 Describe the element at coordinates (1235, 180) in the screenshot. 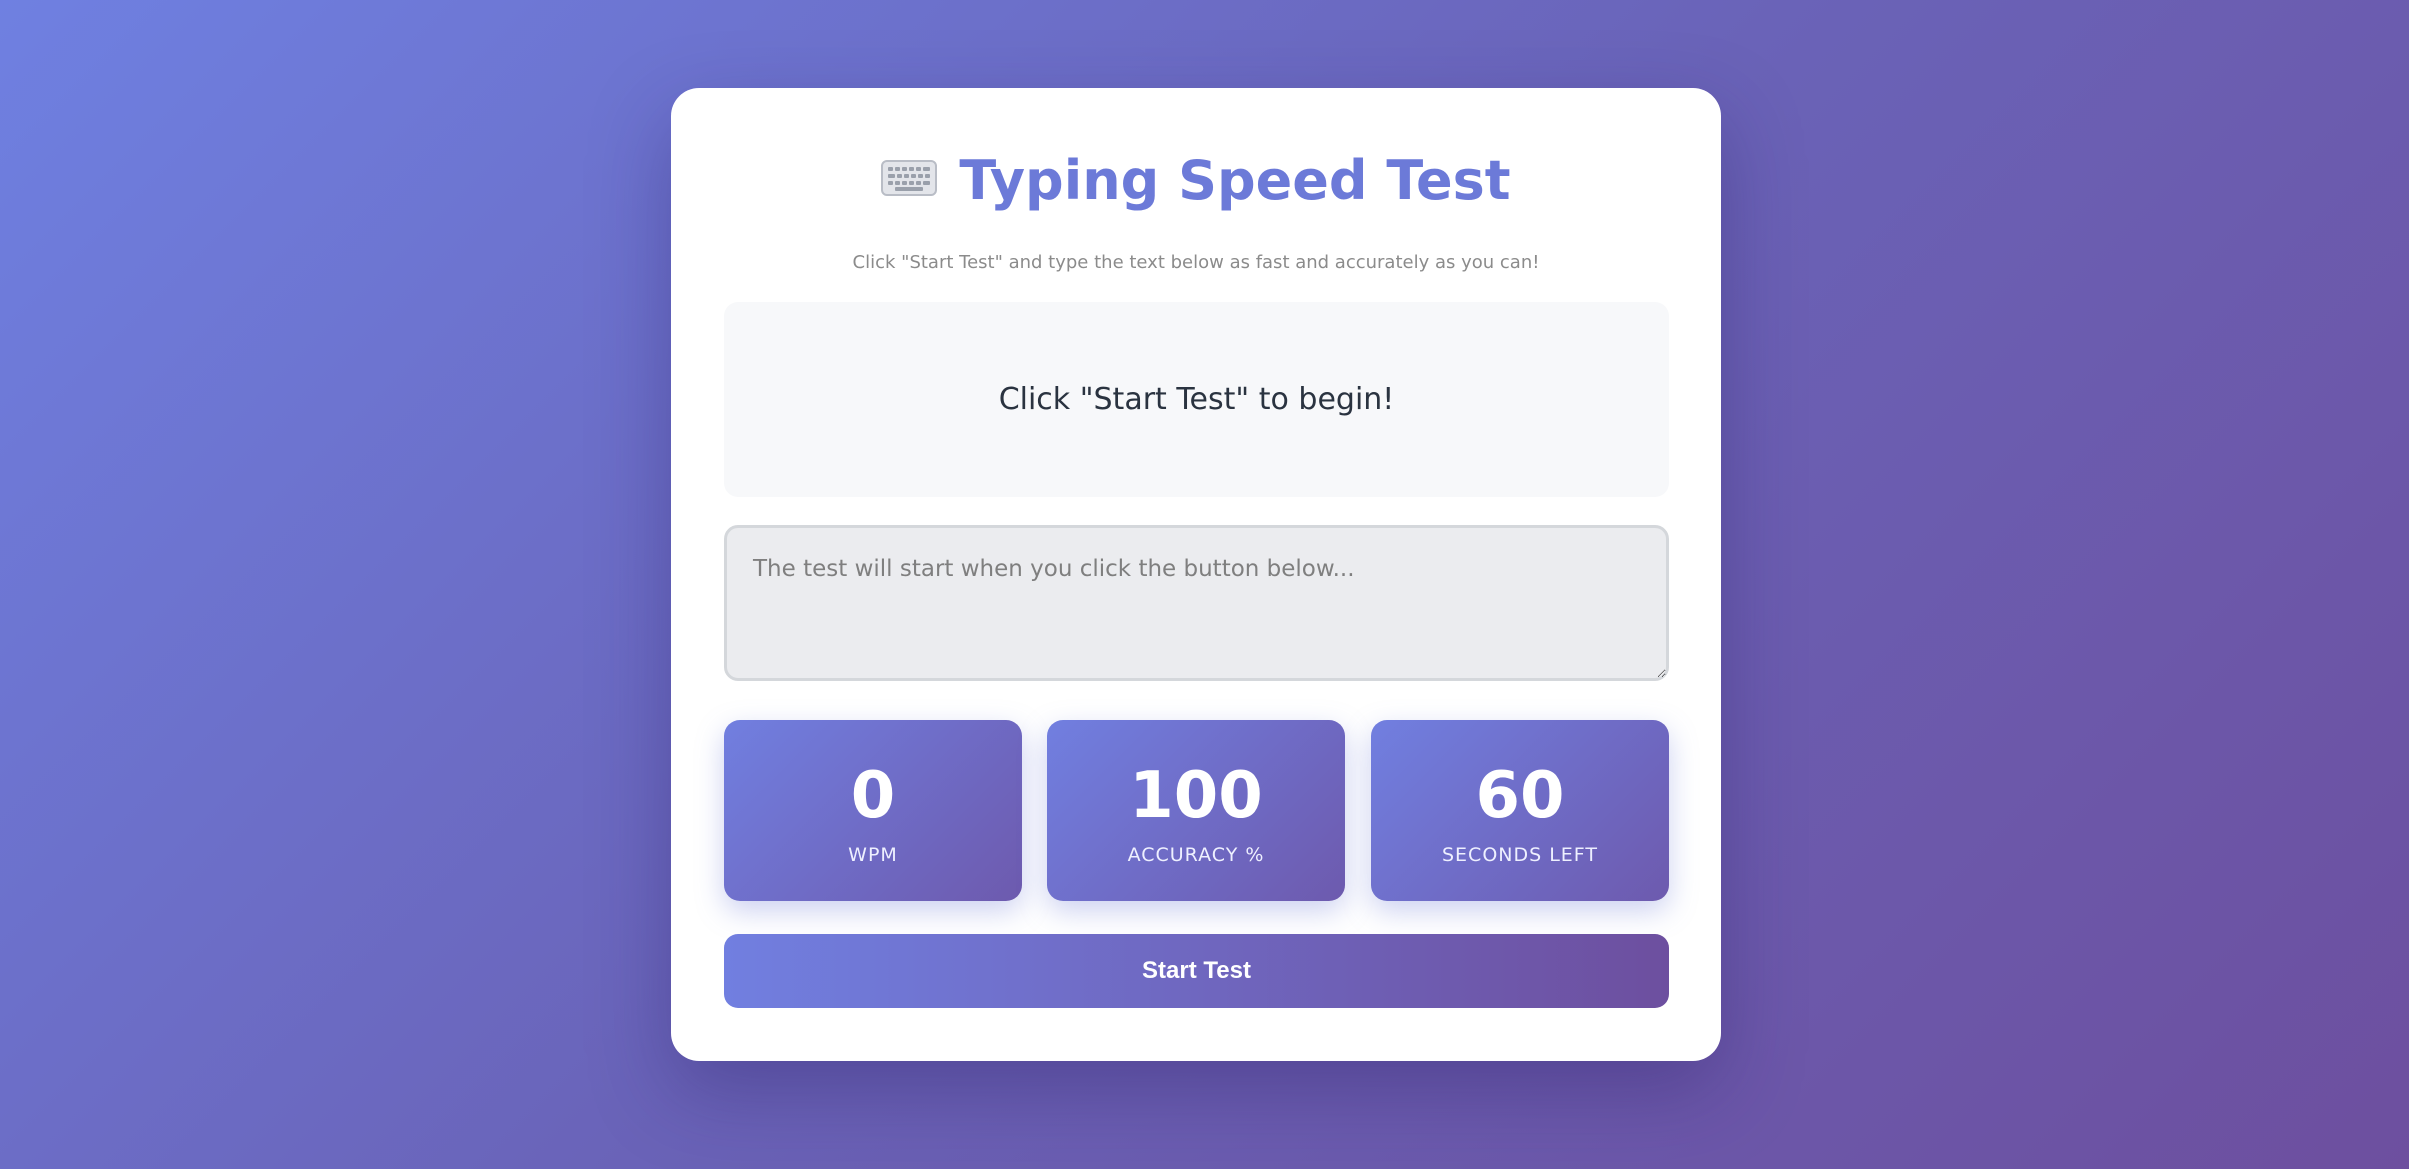

I see `page-title-text: Typing Speed Test` at that location.